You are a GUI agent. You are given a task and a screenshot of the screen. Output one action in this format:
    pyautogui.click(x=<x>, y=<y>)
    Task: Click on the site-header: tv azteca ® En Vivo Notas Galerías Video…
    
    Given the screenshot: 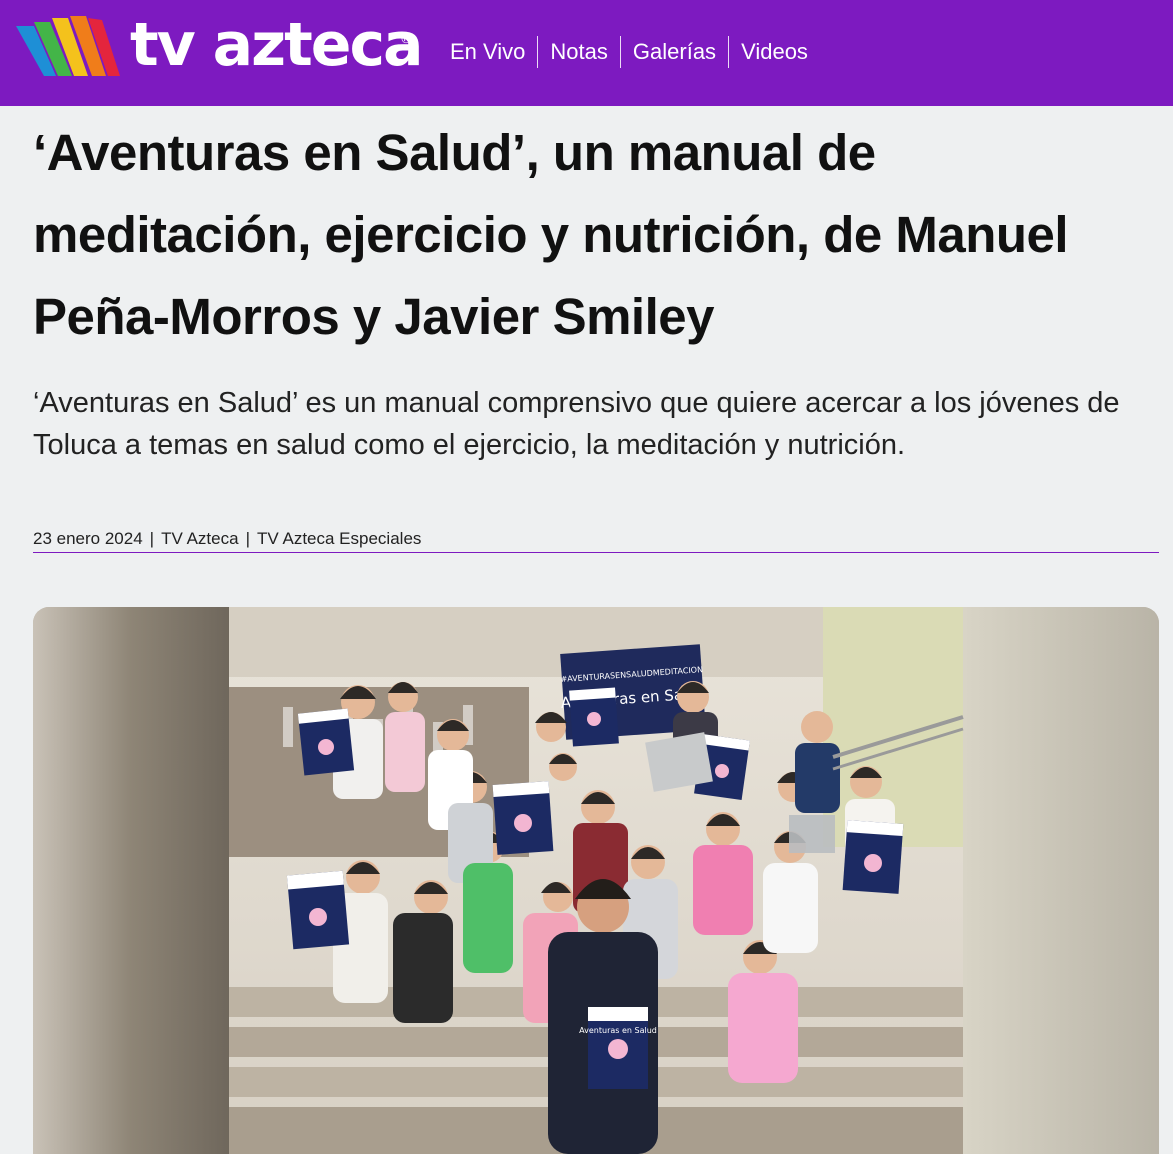 What is the action you would take?
    pyautogui.click(x=586, y=53)
    